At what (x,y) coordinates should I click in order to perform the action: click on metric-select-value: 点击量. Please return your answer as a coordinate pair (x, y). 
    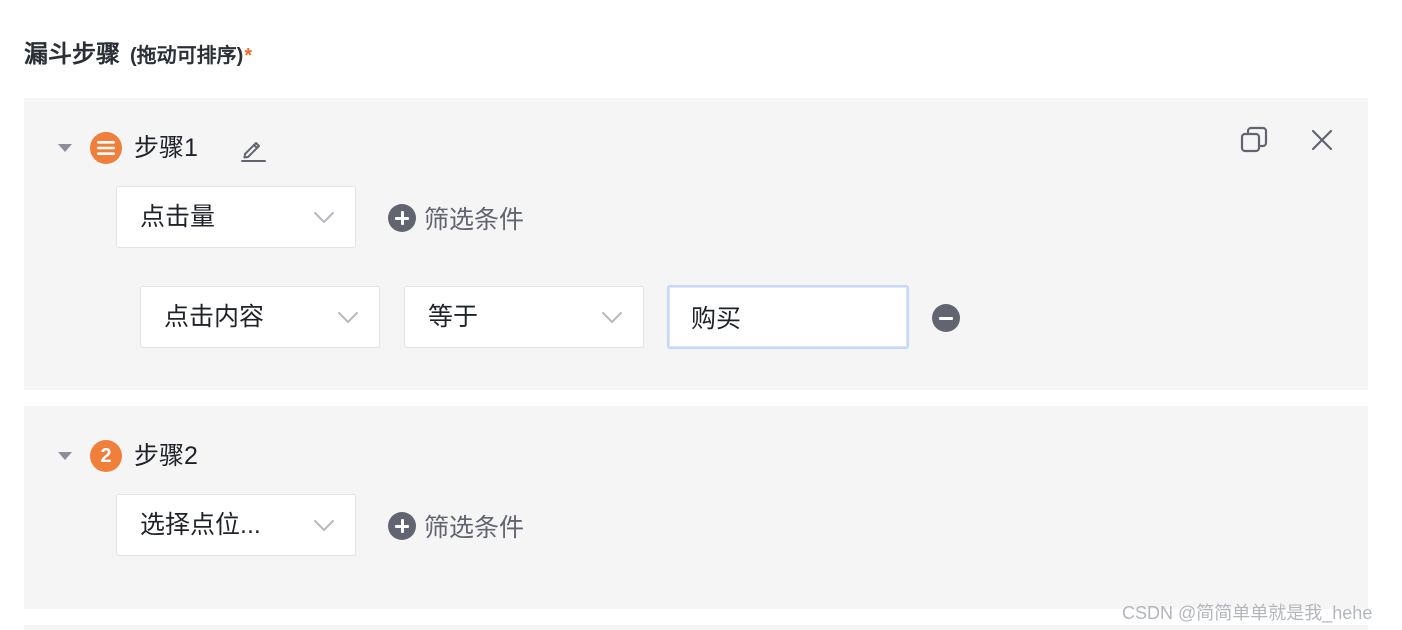
    Looking at the image, I should click on (178, 217).